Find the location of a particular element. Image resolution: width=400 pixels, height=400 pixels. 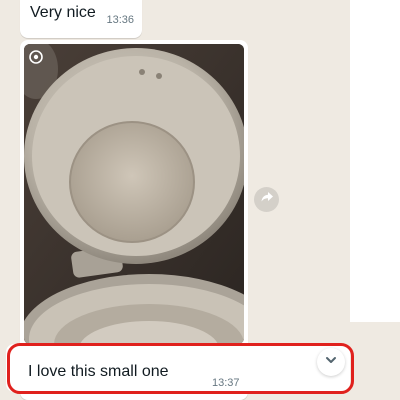

view-once-icon is located at coordinates (36, 57).